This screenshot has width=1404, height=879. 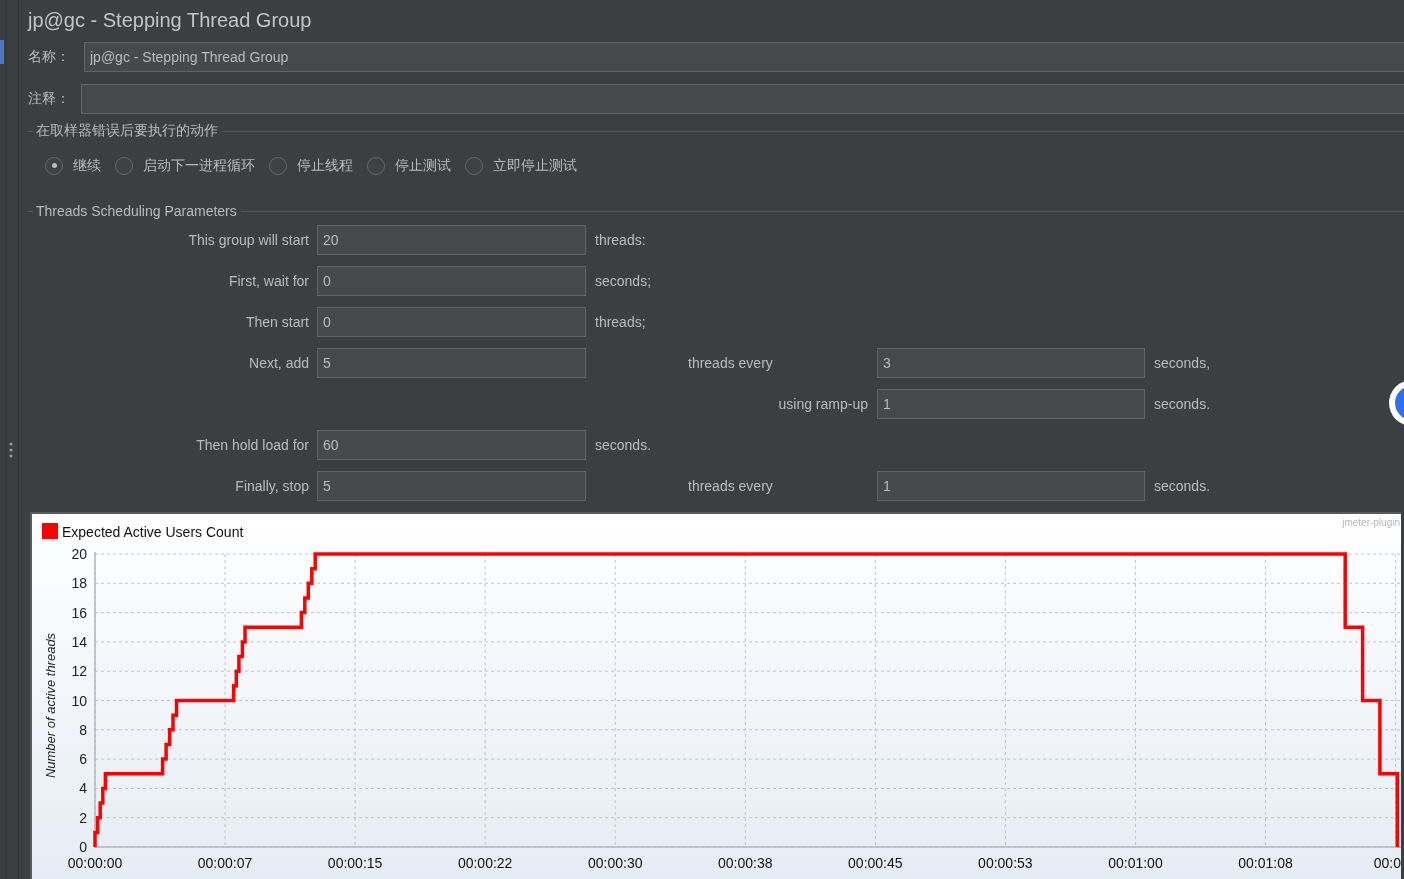 What do you see at coordinates (79, 700) in the screenshot?
I see `y-tick-label: 10` at bounding box center [79, 700].